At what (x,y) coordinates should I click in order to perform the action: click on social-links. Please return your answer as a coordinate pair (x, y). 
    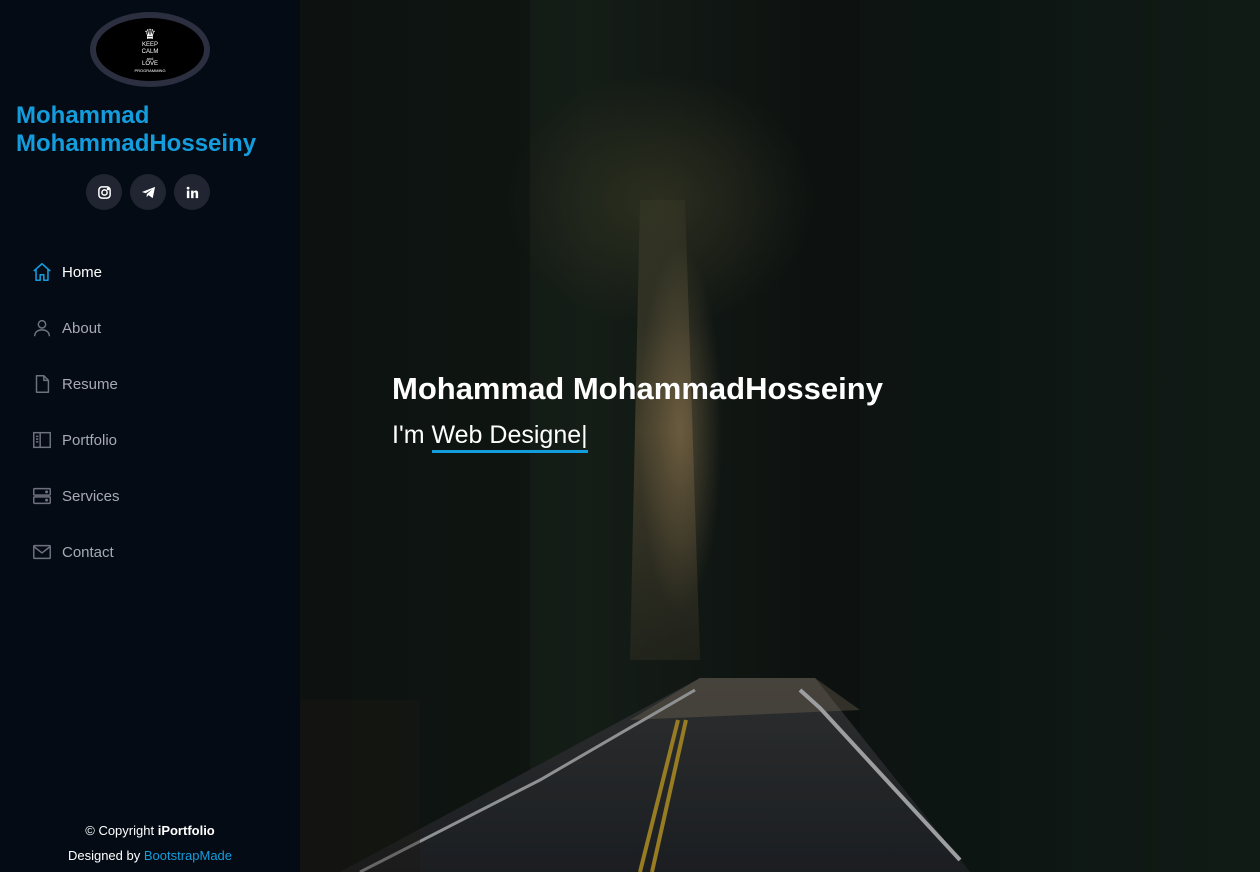
    Looking at the image, I should click on (148, 192).